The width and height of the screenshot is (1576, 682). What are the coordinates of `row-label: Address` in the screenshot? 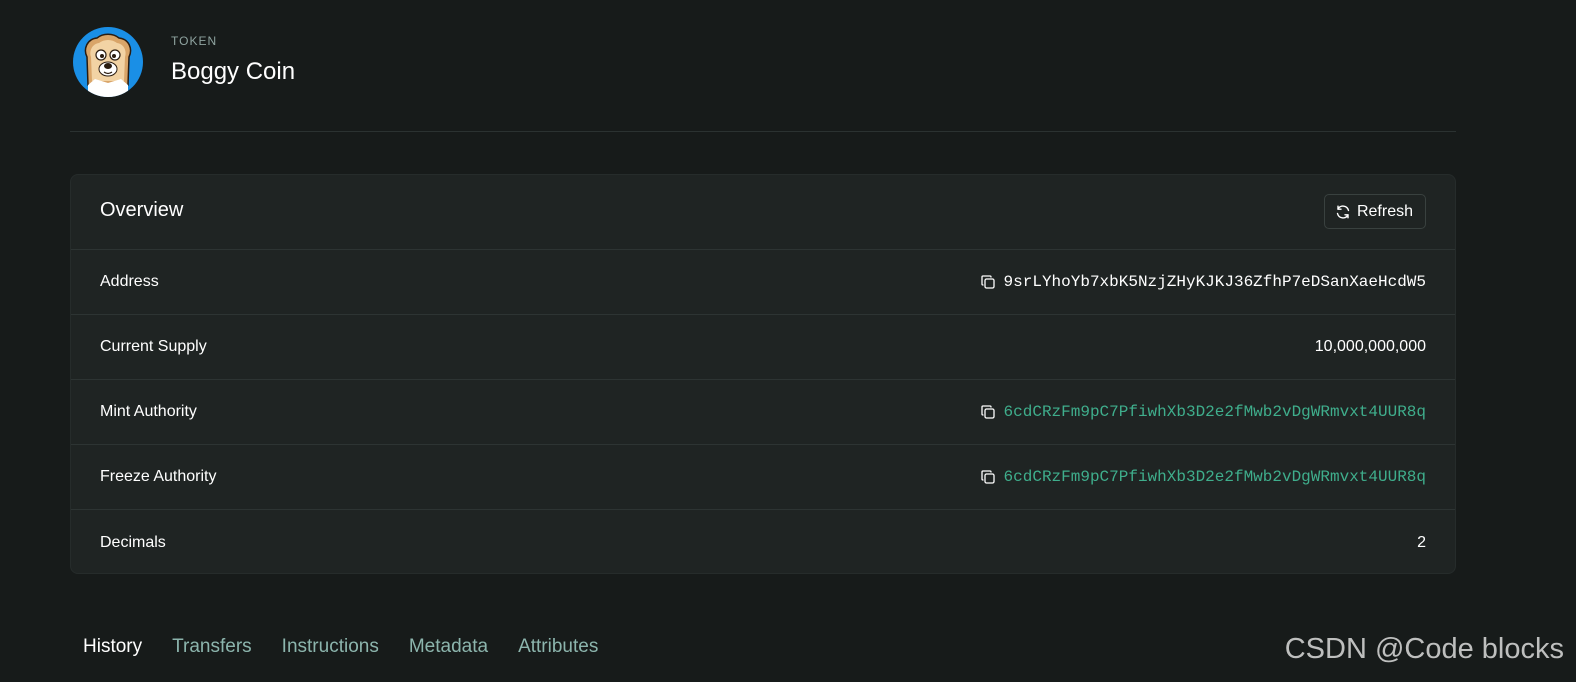 It's located at (129, 281).